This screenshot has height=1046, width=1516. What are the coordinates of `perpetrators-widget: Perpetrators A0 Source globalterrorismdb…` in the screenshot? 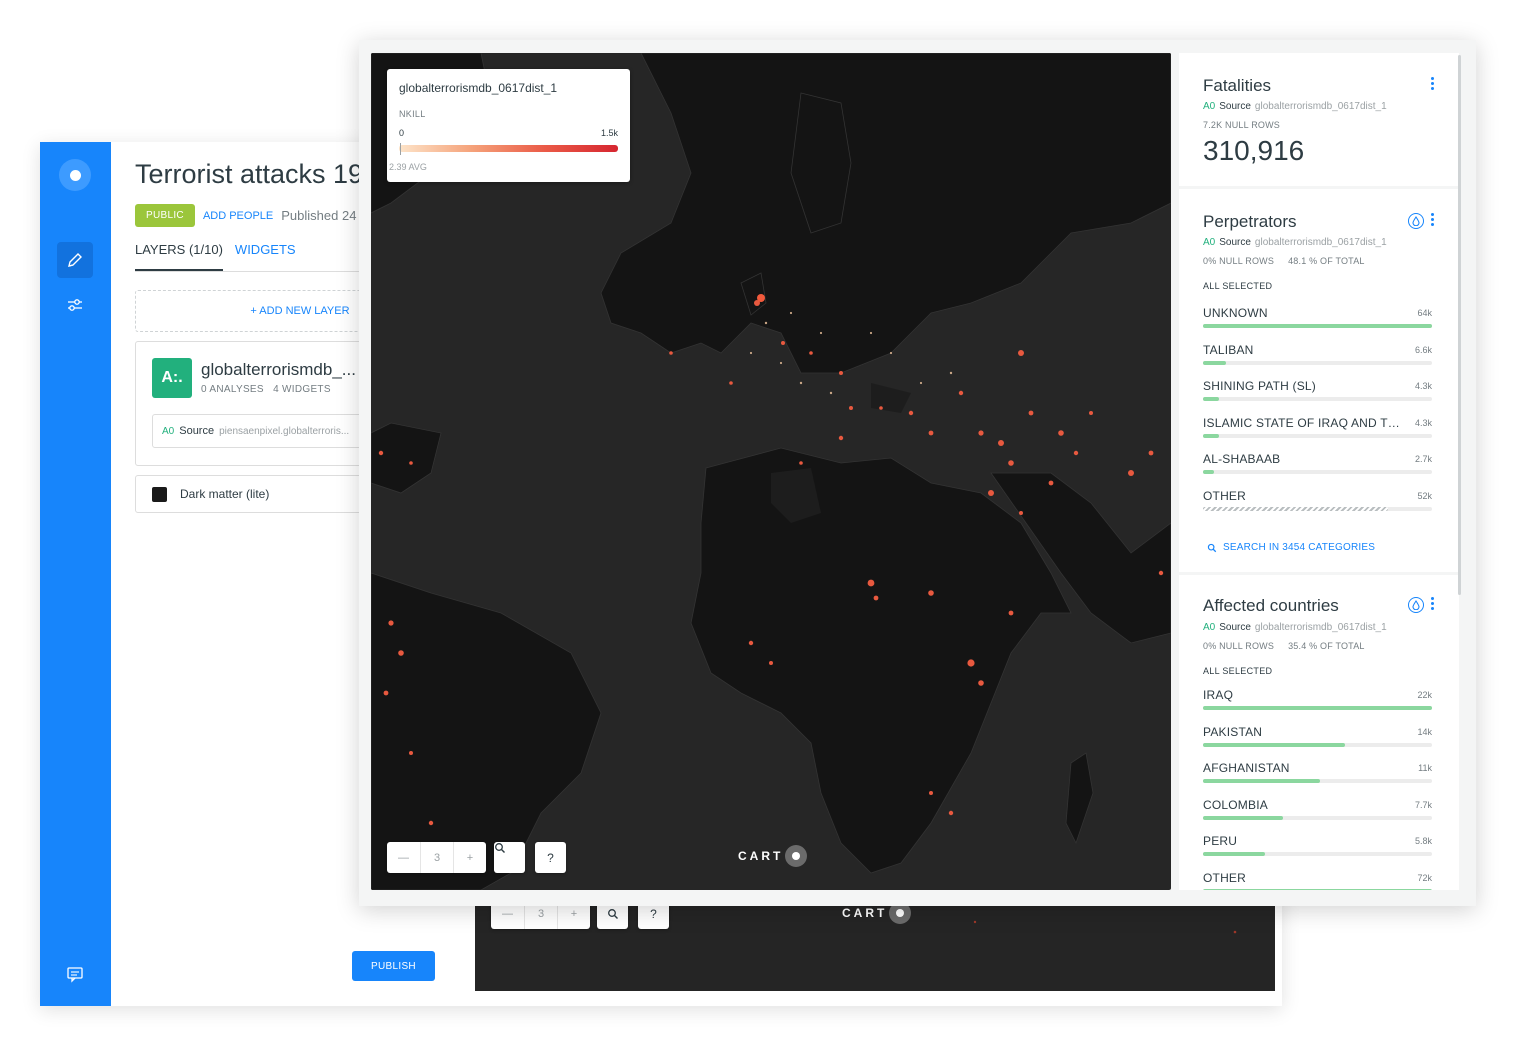 It's located at (1319, 380).